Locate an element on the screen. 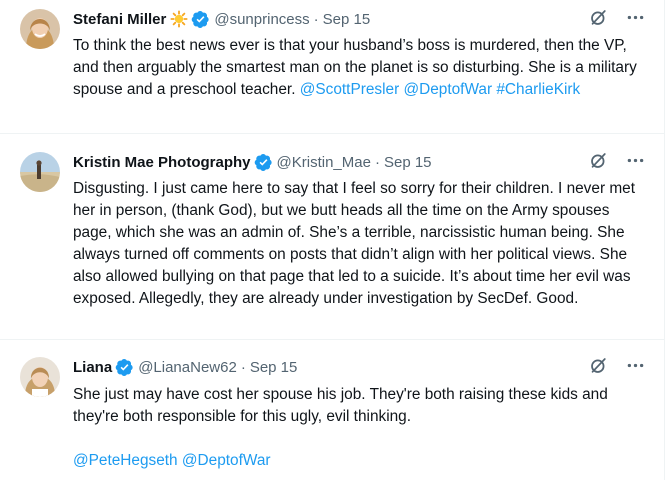 This screenshot has height=480, width=665. mention-link: @ScottPresler is located at coordinates (349, 89).